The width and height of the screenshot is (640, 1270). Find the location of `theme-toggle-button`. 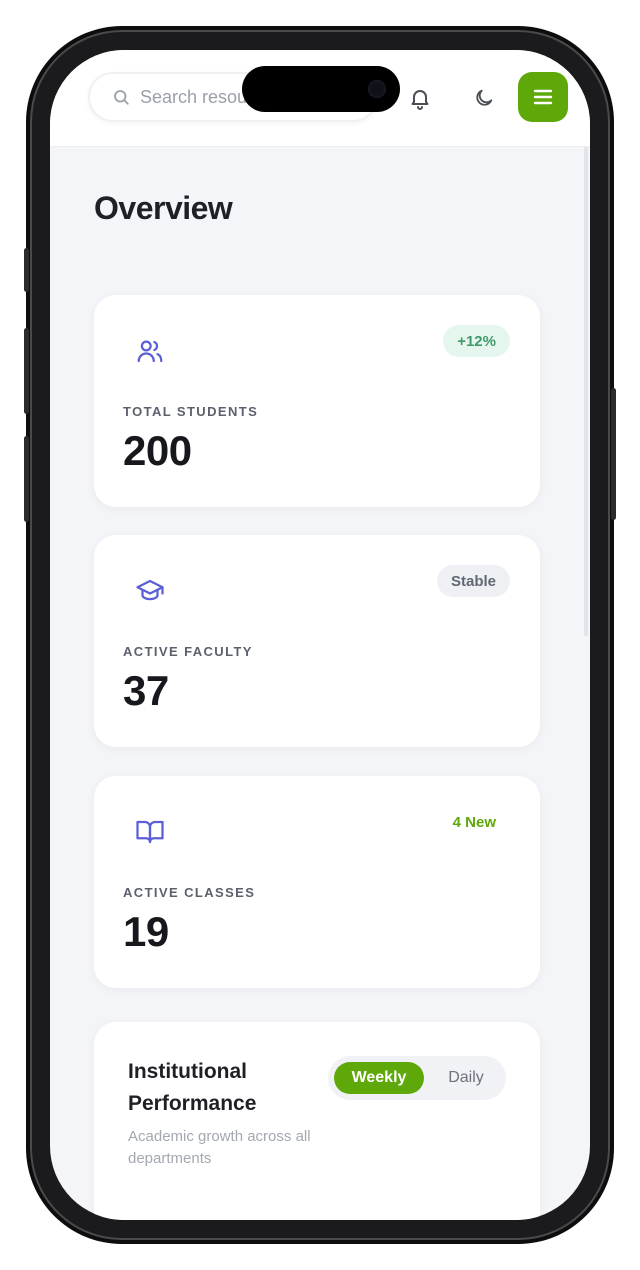

theme-toggle-button is located at coordinates (484, 98).